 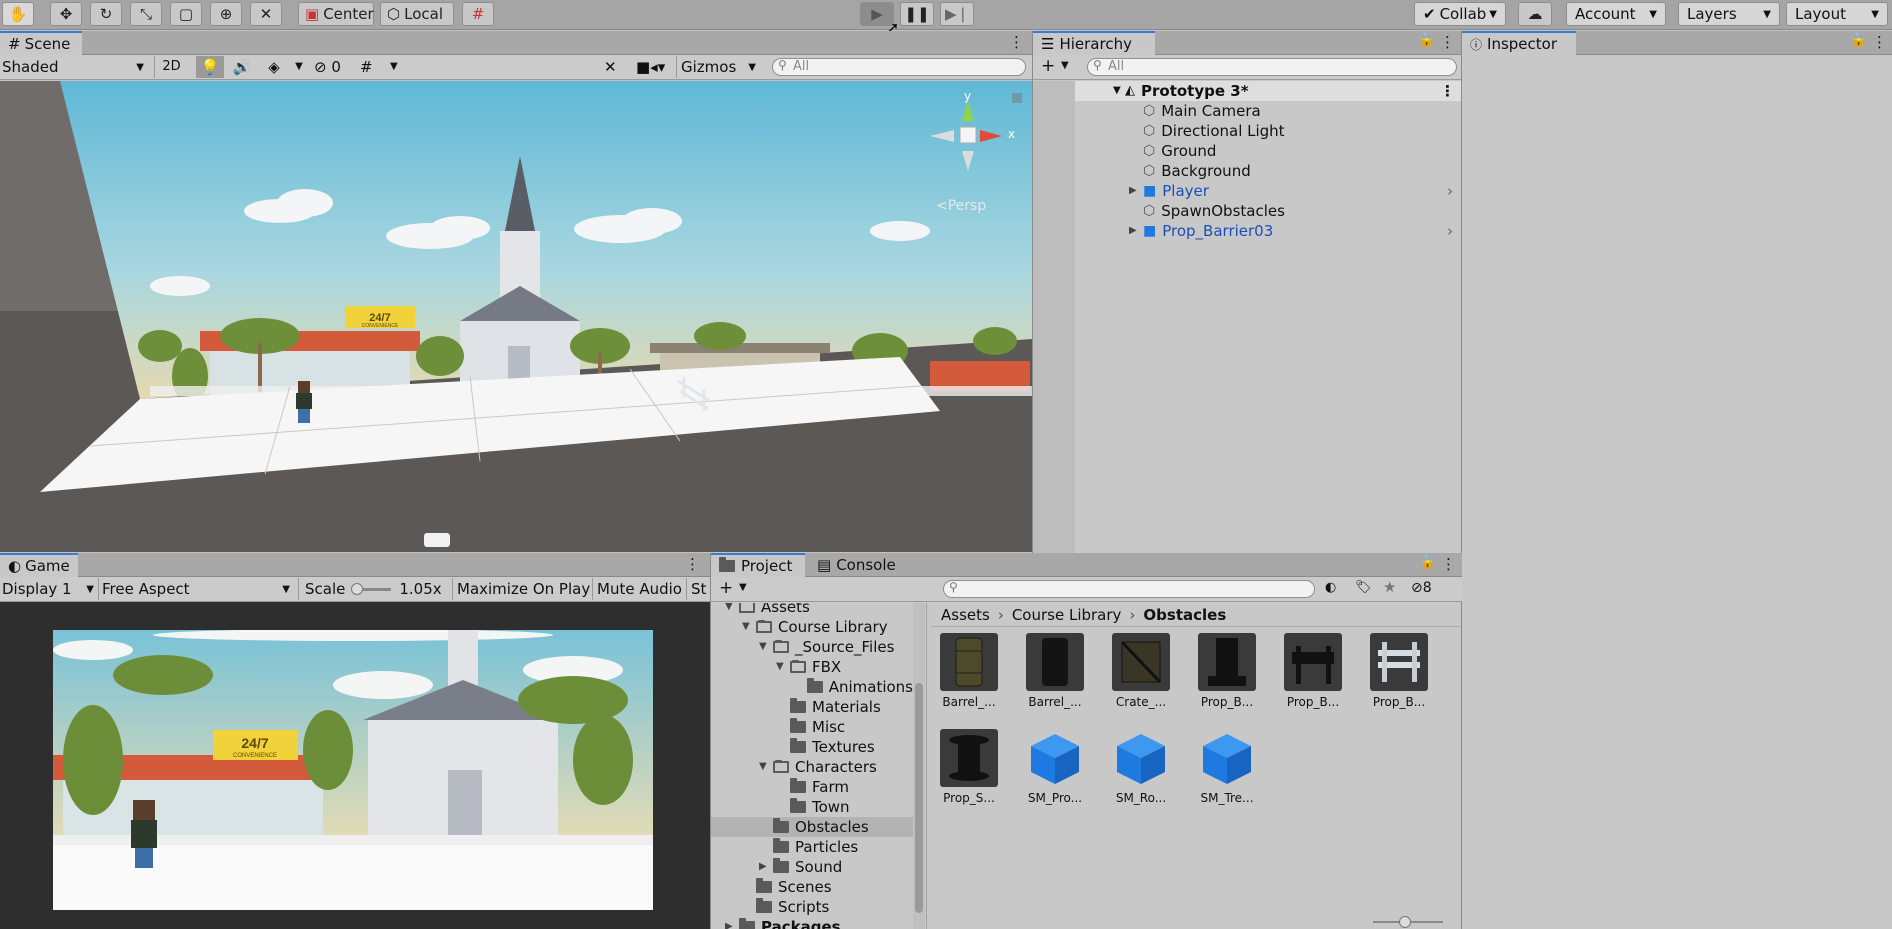 I want to click on layers-dropdown: Layers ▼, so click(x=1729, y=14).